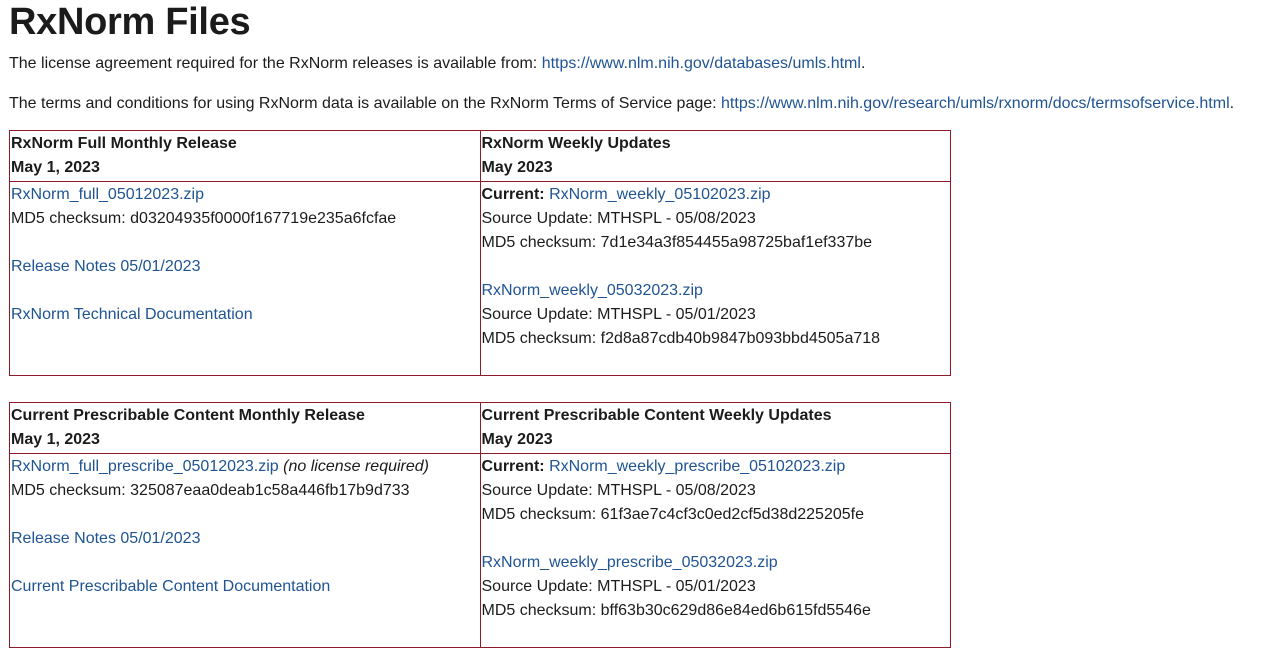  I want to click on cpc-weekly-date: May 2023, so click(517, 439).